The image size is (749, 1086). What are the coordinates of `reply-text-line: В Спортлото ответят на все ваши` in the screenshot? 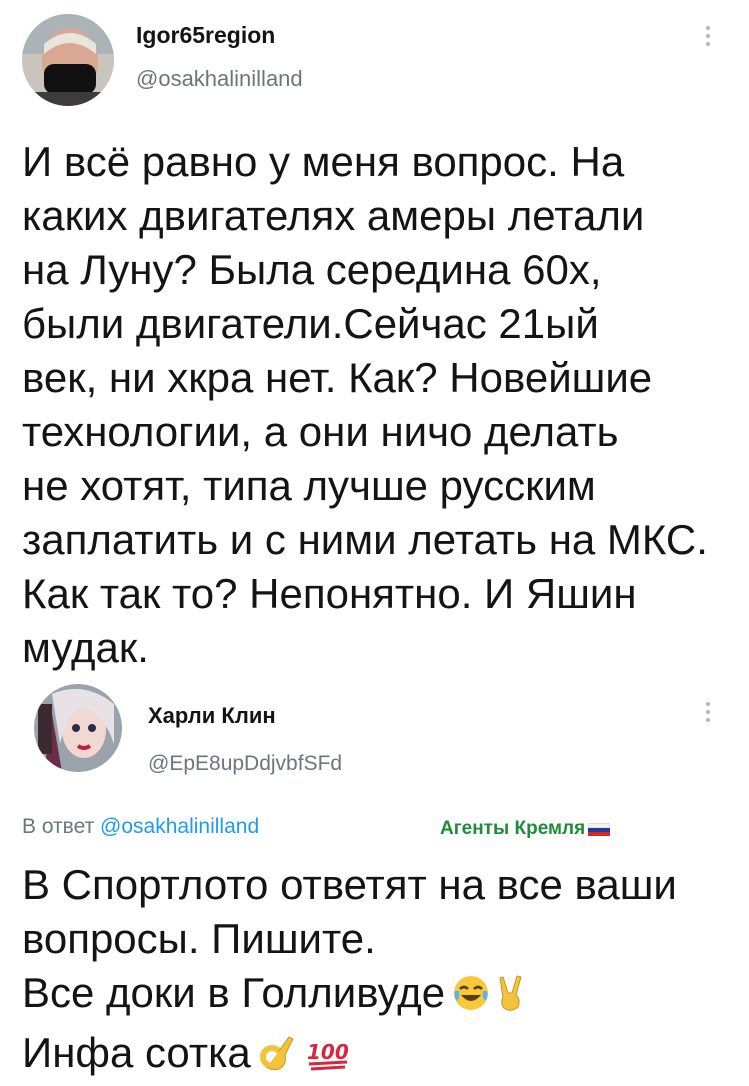 It's located at (349, 884).